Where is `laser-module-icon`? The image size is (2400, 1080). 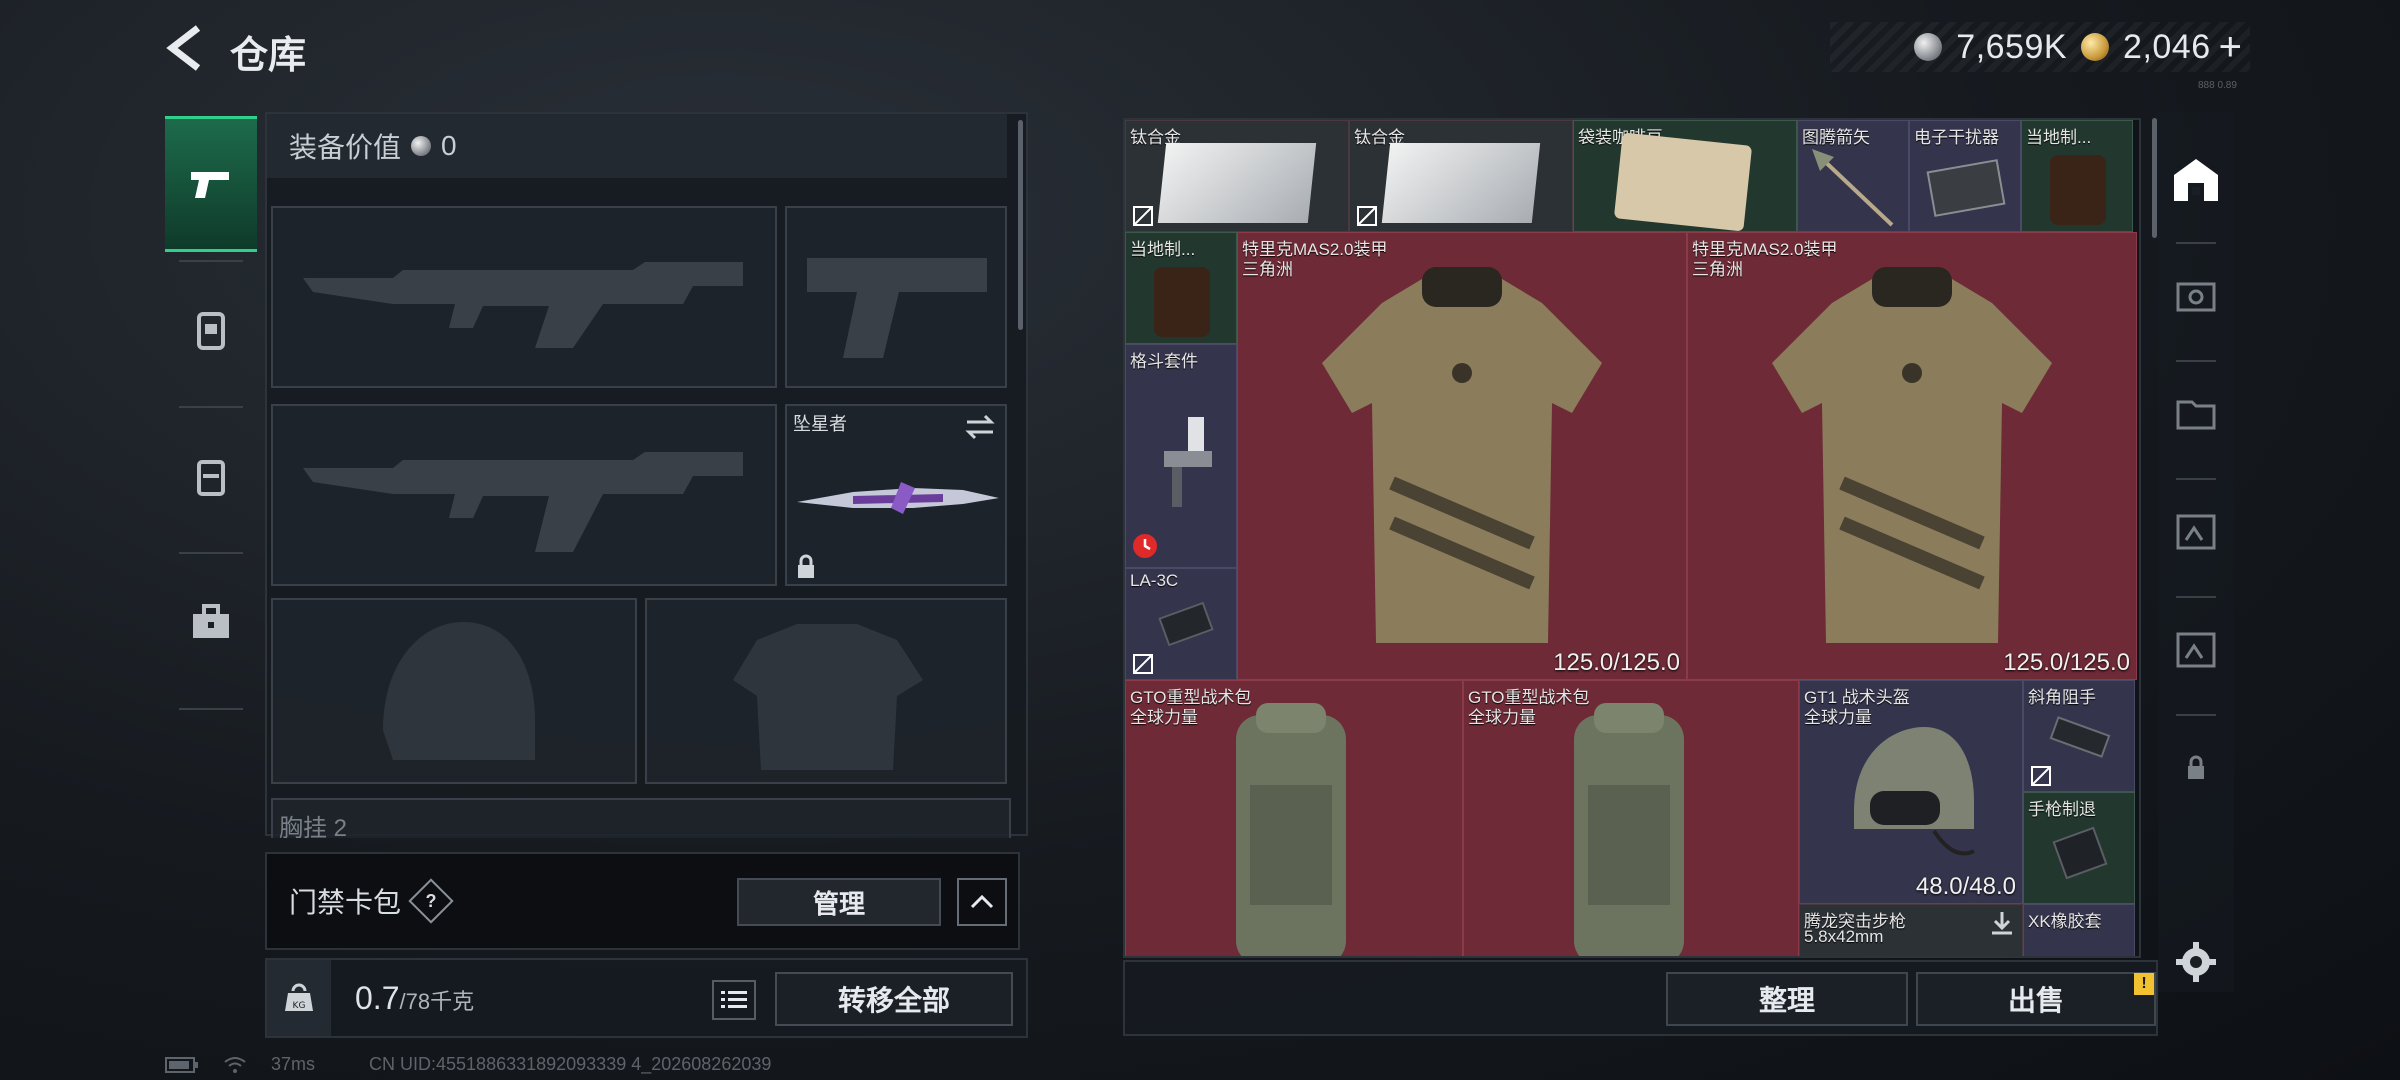 laser-module-icon is located at coordinates (1186, 624).